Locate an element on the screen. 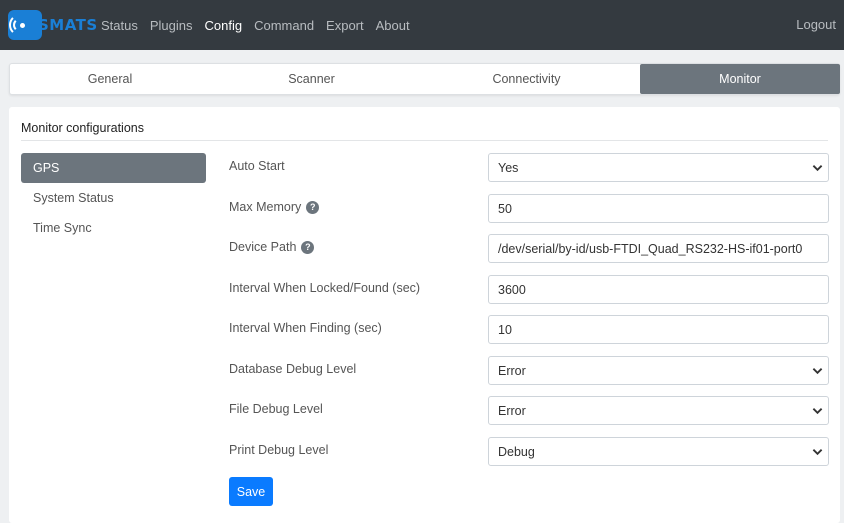 This screenshot has width=844, height=523. max-memory-input is located at coordinates (658, 208).